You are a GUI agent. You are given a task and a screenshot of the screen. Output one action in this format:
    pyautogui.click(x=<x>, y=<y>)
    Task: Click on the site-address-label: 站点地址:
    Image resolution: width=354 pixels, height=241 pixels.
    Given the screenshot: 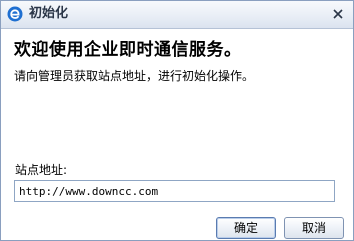 What is the action you would take?
    pyautogui.click(x=41, y=170)
    